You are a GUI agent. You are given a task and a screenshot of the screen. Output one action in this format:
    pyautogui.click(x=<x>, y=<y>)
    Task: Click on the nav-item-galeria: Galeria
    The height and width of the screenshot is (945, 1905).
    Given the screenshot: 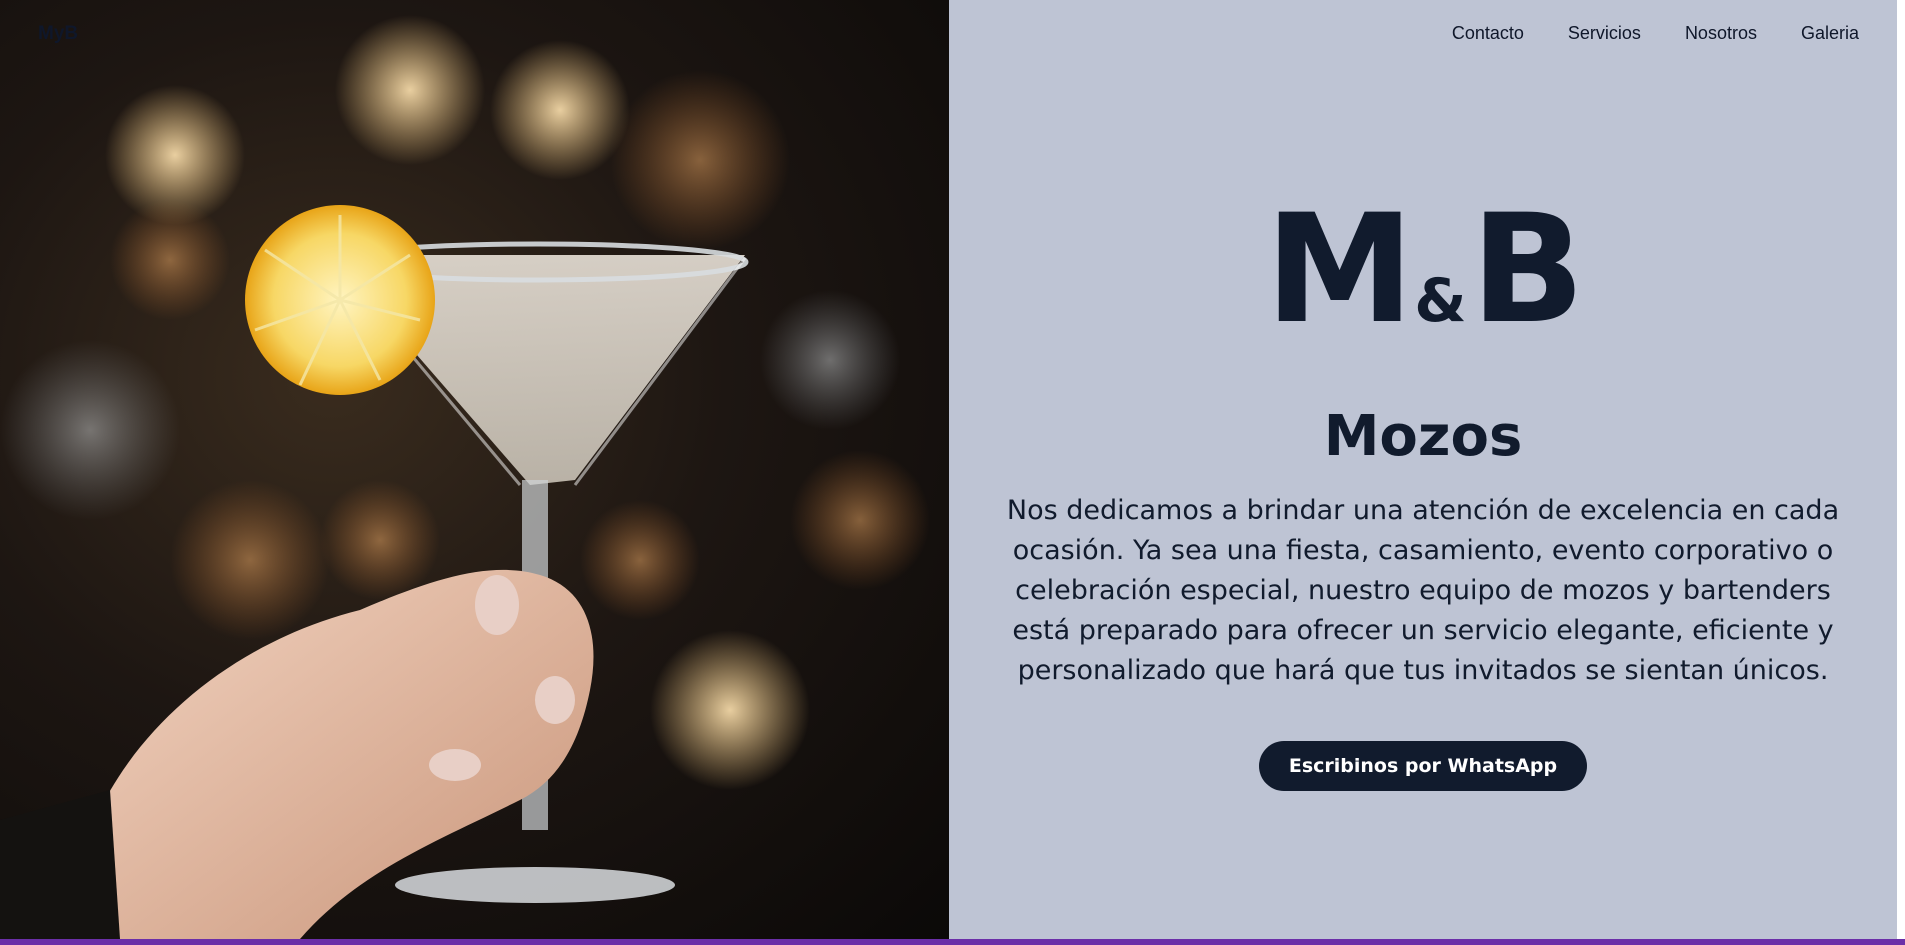 What is the action you would take?
    pyautogui.click(x=1830, y=33)
    